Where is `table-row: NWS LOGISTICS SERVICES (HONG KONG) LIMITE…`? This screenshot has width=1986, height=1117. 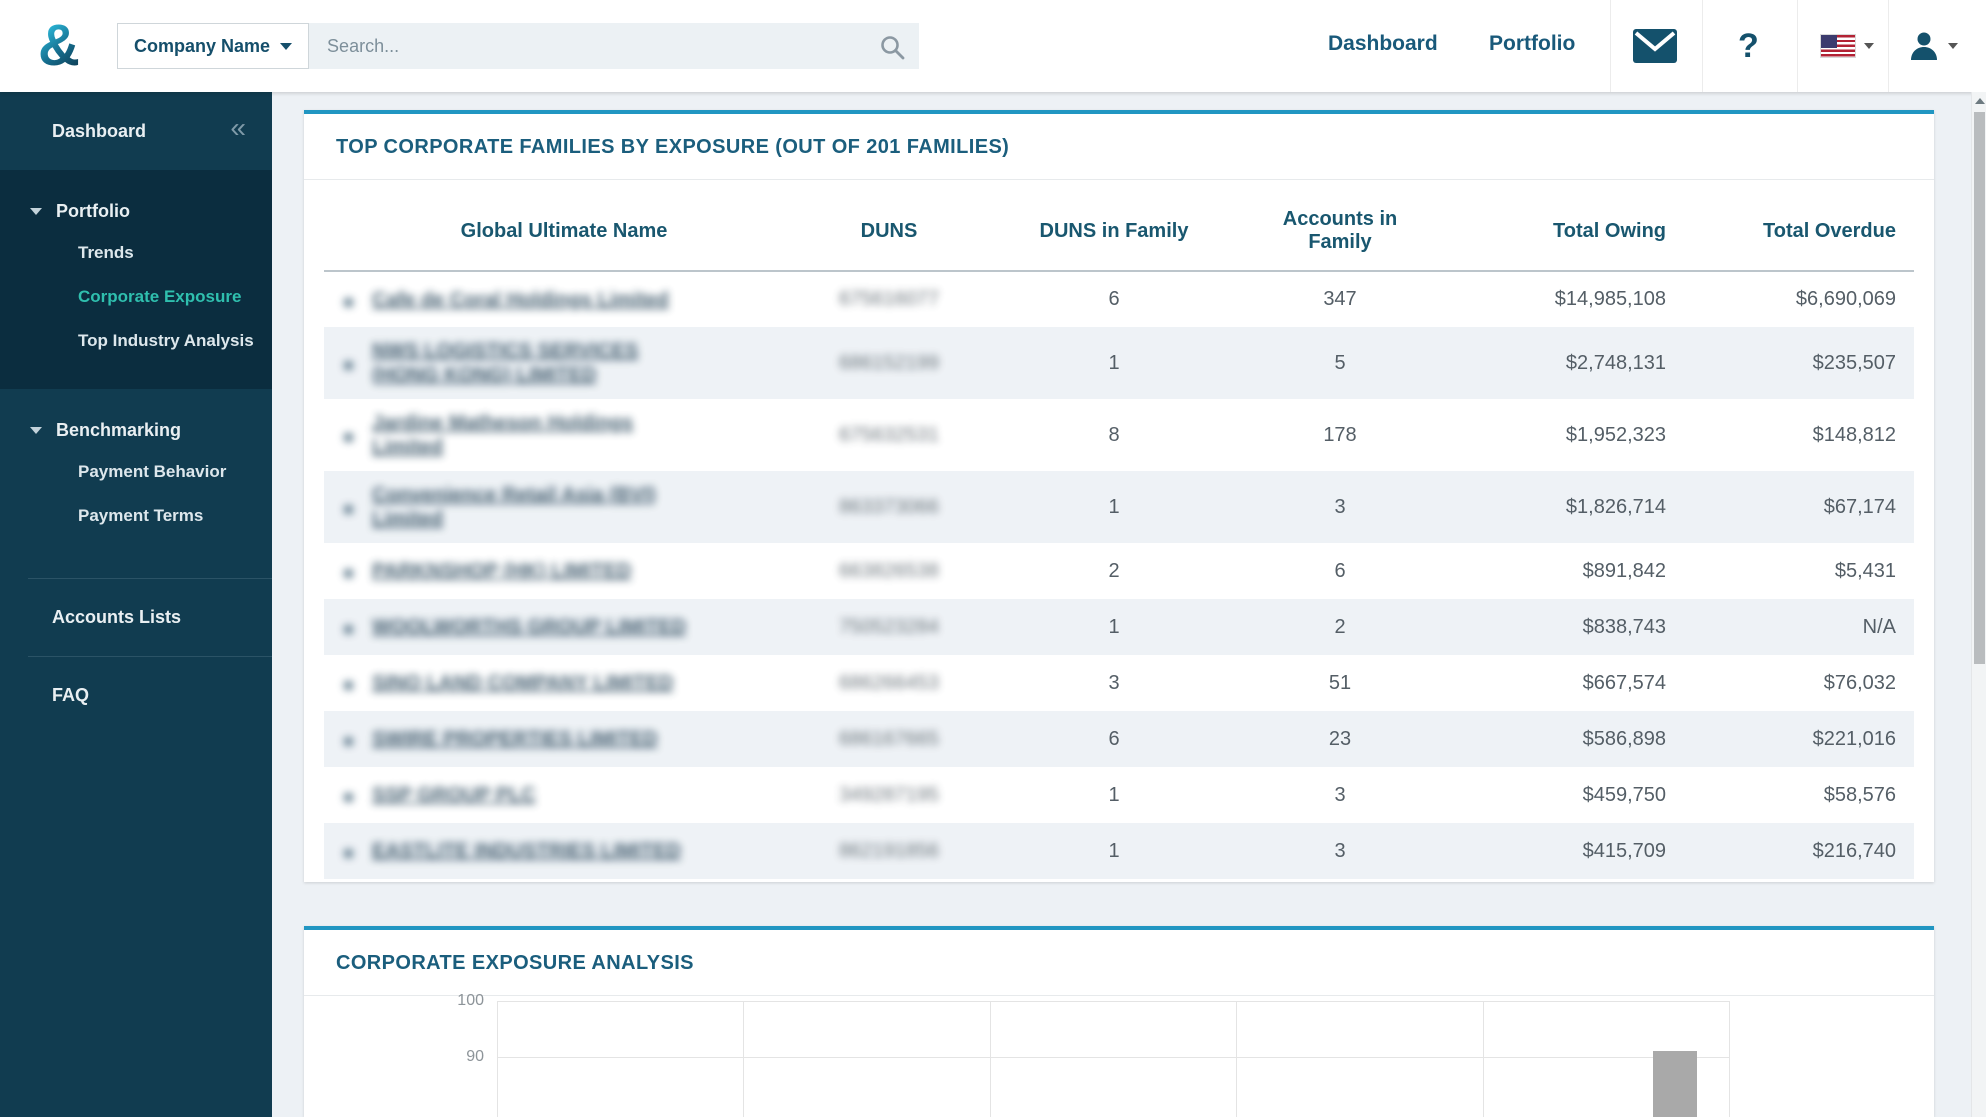
table-row: NWS LOGISTICS SERVICES (HONG KONG) LIMITE… is located at coordinates (1119, 363).